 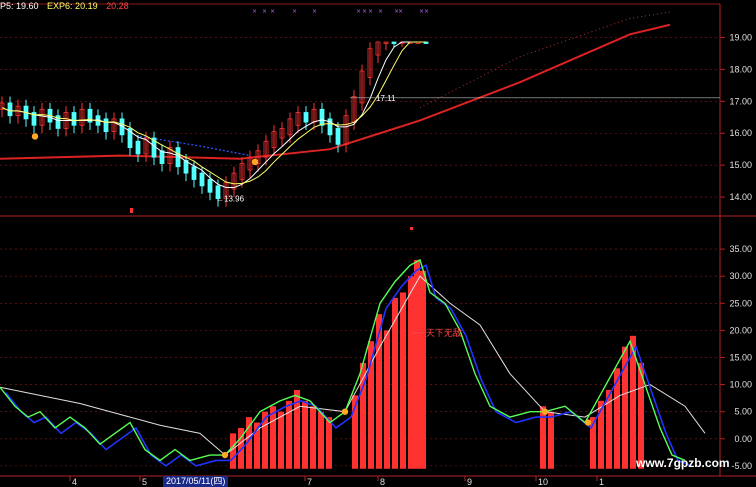 What do you see at coordinates (386, 98) in the screenshot?
I see `level-price-label: 17.11` at bounding box center [386, 98].